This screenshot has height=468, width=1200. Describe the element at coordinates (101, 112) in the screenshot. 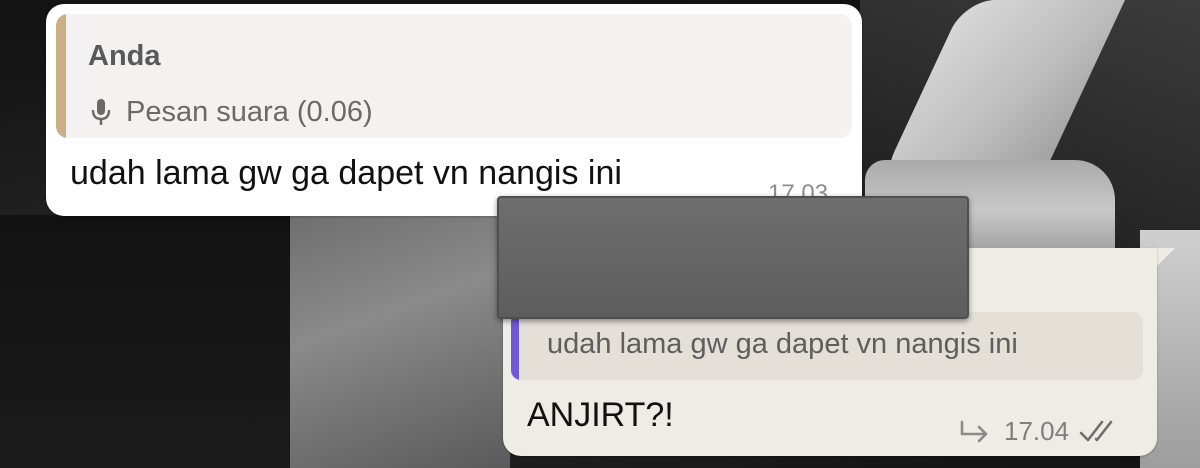

I see `microphone-icon` at that location.